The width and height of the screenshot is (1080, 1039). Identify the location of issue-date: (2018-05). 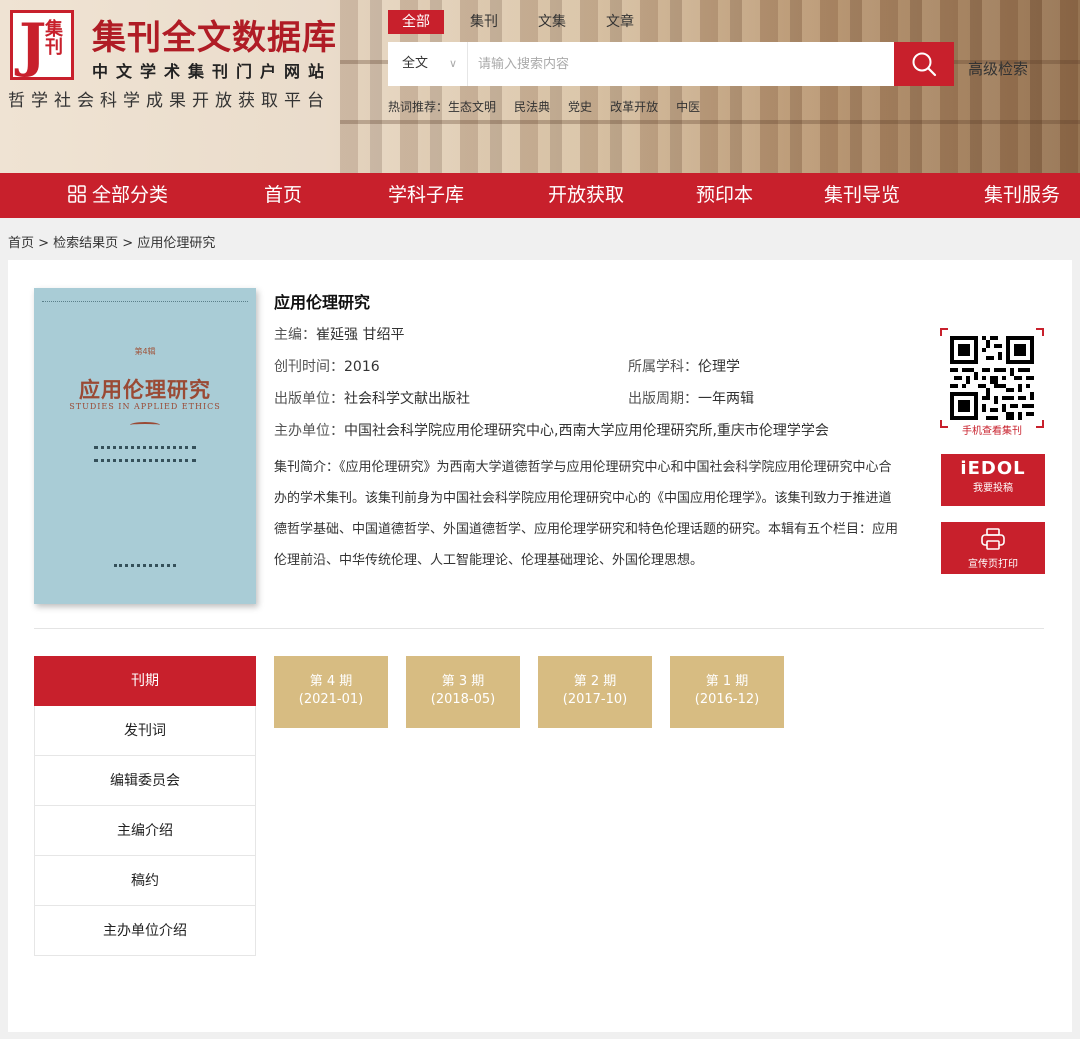
(463, 699).